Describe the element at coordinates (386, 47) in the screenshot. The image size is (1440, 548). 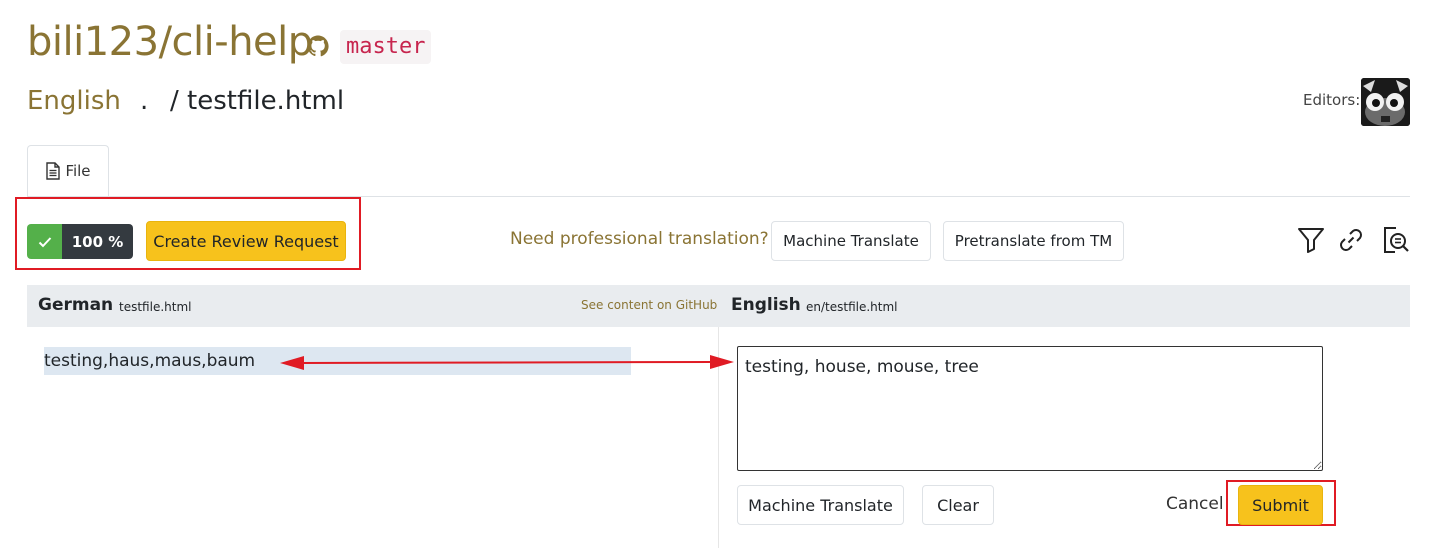
I see `branch-badge: master` at that location.